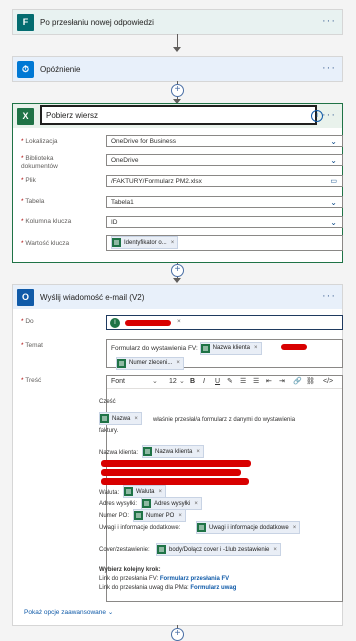 The image size is (356, 641). I want to click on body-line-1b: faktury., so click(109, 431).